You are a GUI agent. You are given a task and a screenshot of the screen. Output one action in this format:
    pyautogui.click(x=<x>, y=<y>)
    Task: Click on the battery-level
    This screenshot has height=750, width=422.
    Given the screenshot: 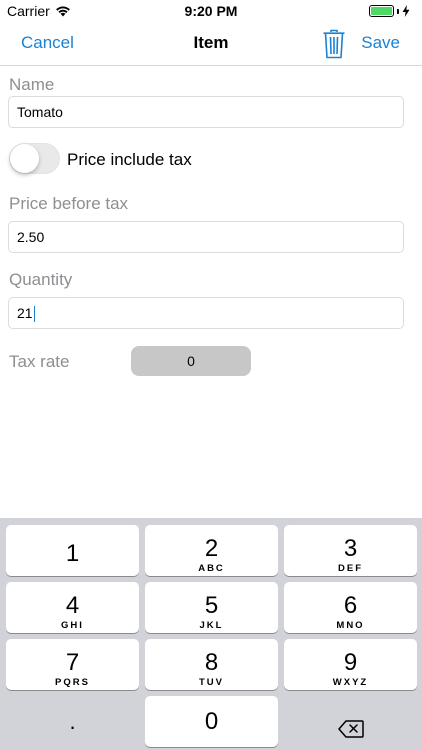 What is the action you would take?
    pyautogui.click(x=381, y=11)
    